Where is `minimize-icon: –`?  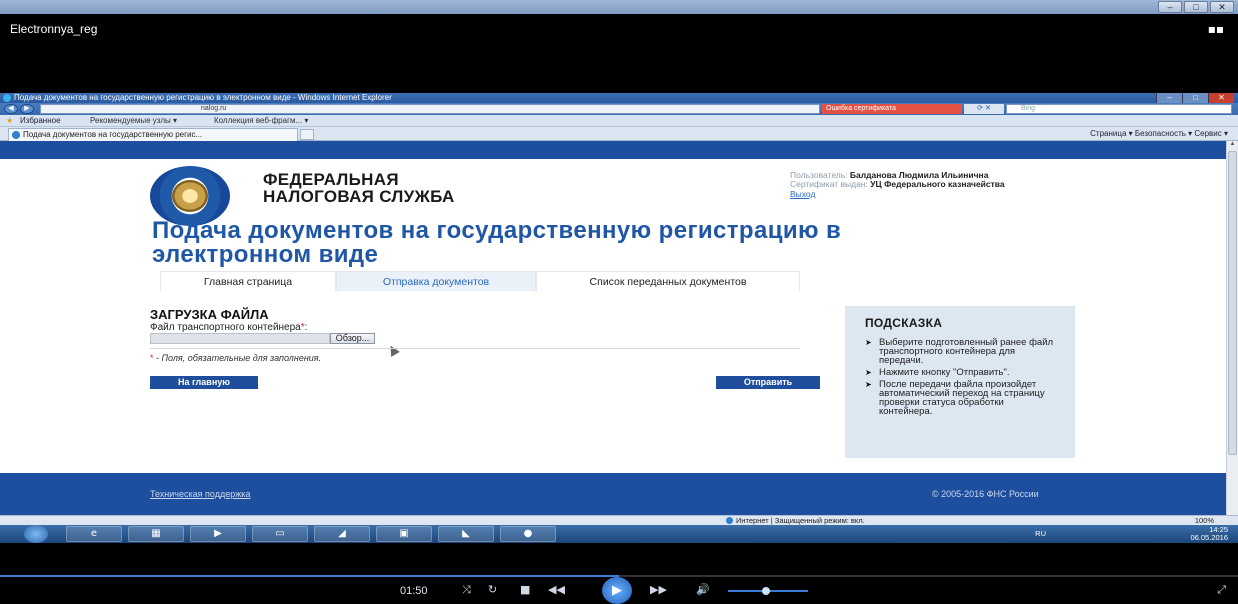
minimize-icon: – is located at coordinates (1170, 7).